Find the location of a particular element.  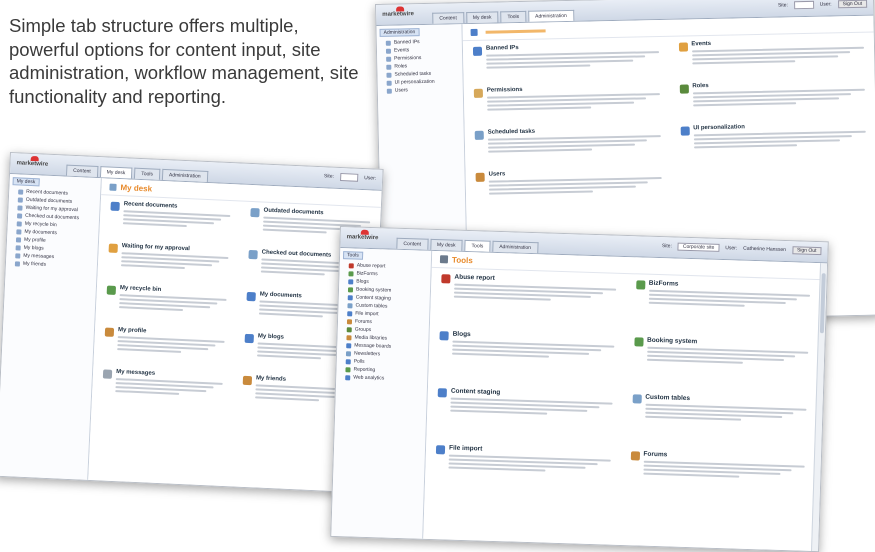

reporting-icon is located at coordinates (348, 369).